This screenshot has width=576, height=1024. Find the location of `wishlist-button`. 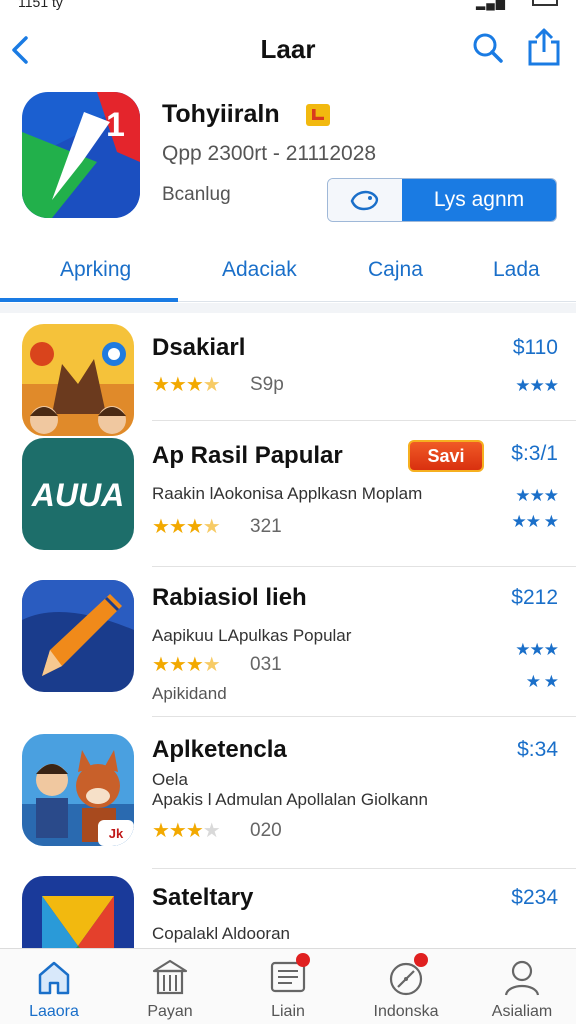

wishlist-button is located at coordinates (365, 200).